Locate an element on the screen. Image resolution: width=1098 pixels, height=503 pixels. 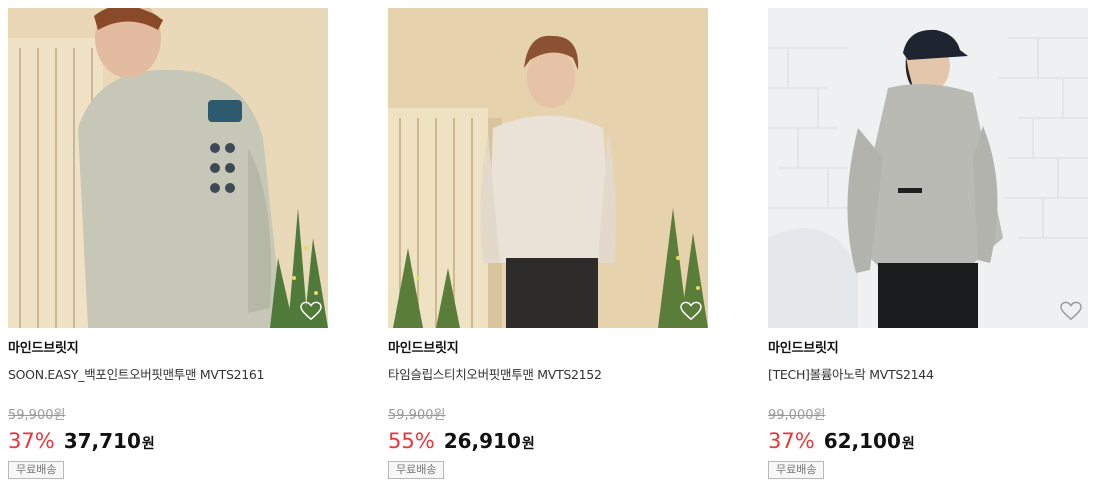
sale-price: 37,710 is located at coordinates (102, 441).